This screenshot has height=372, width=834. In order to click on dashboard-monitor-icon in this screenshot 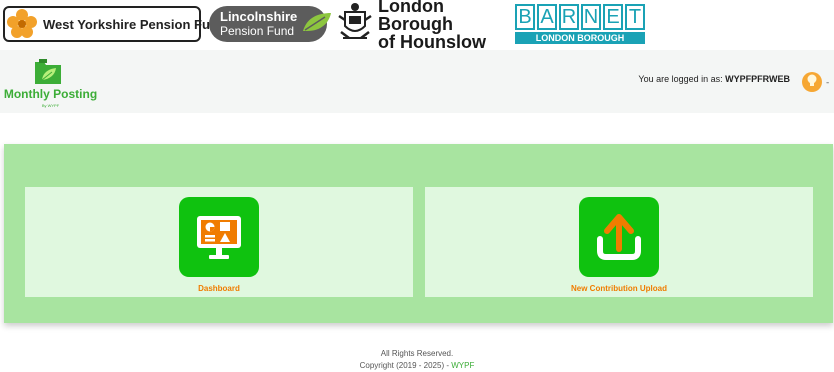, I will do `click(219, 237)`.